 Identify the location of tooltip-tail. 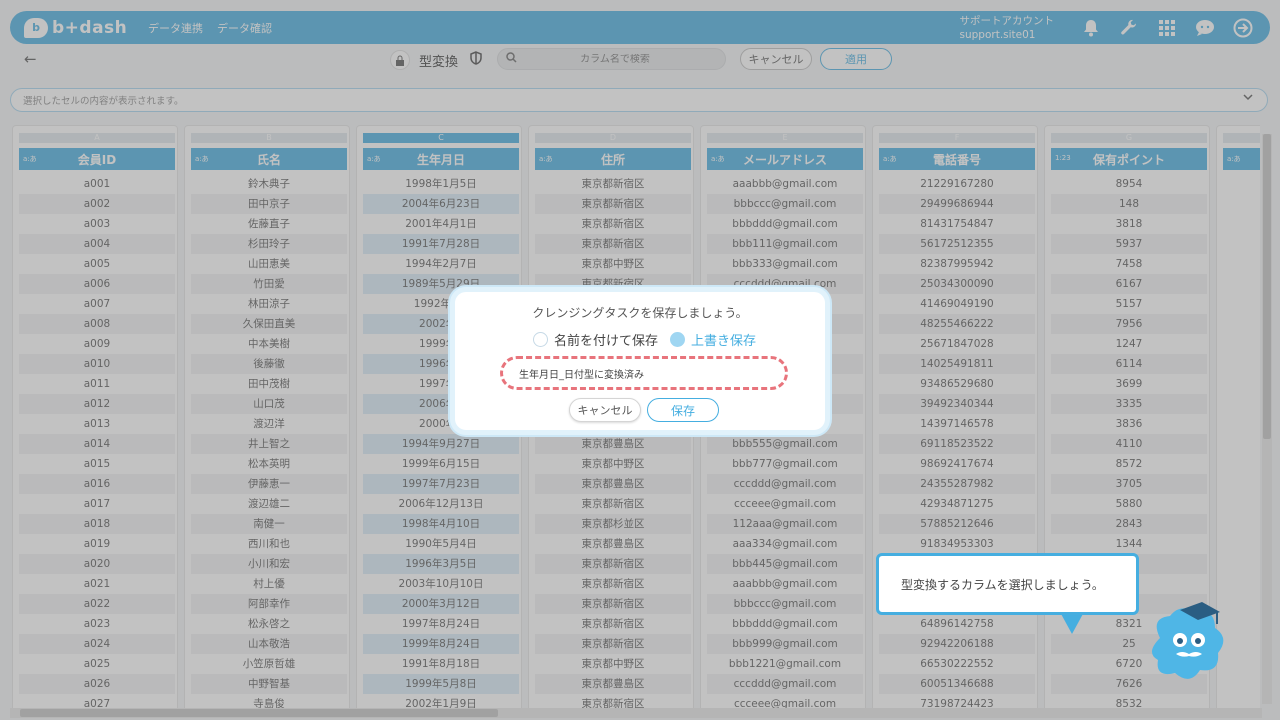
(1072, 623).